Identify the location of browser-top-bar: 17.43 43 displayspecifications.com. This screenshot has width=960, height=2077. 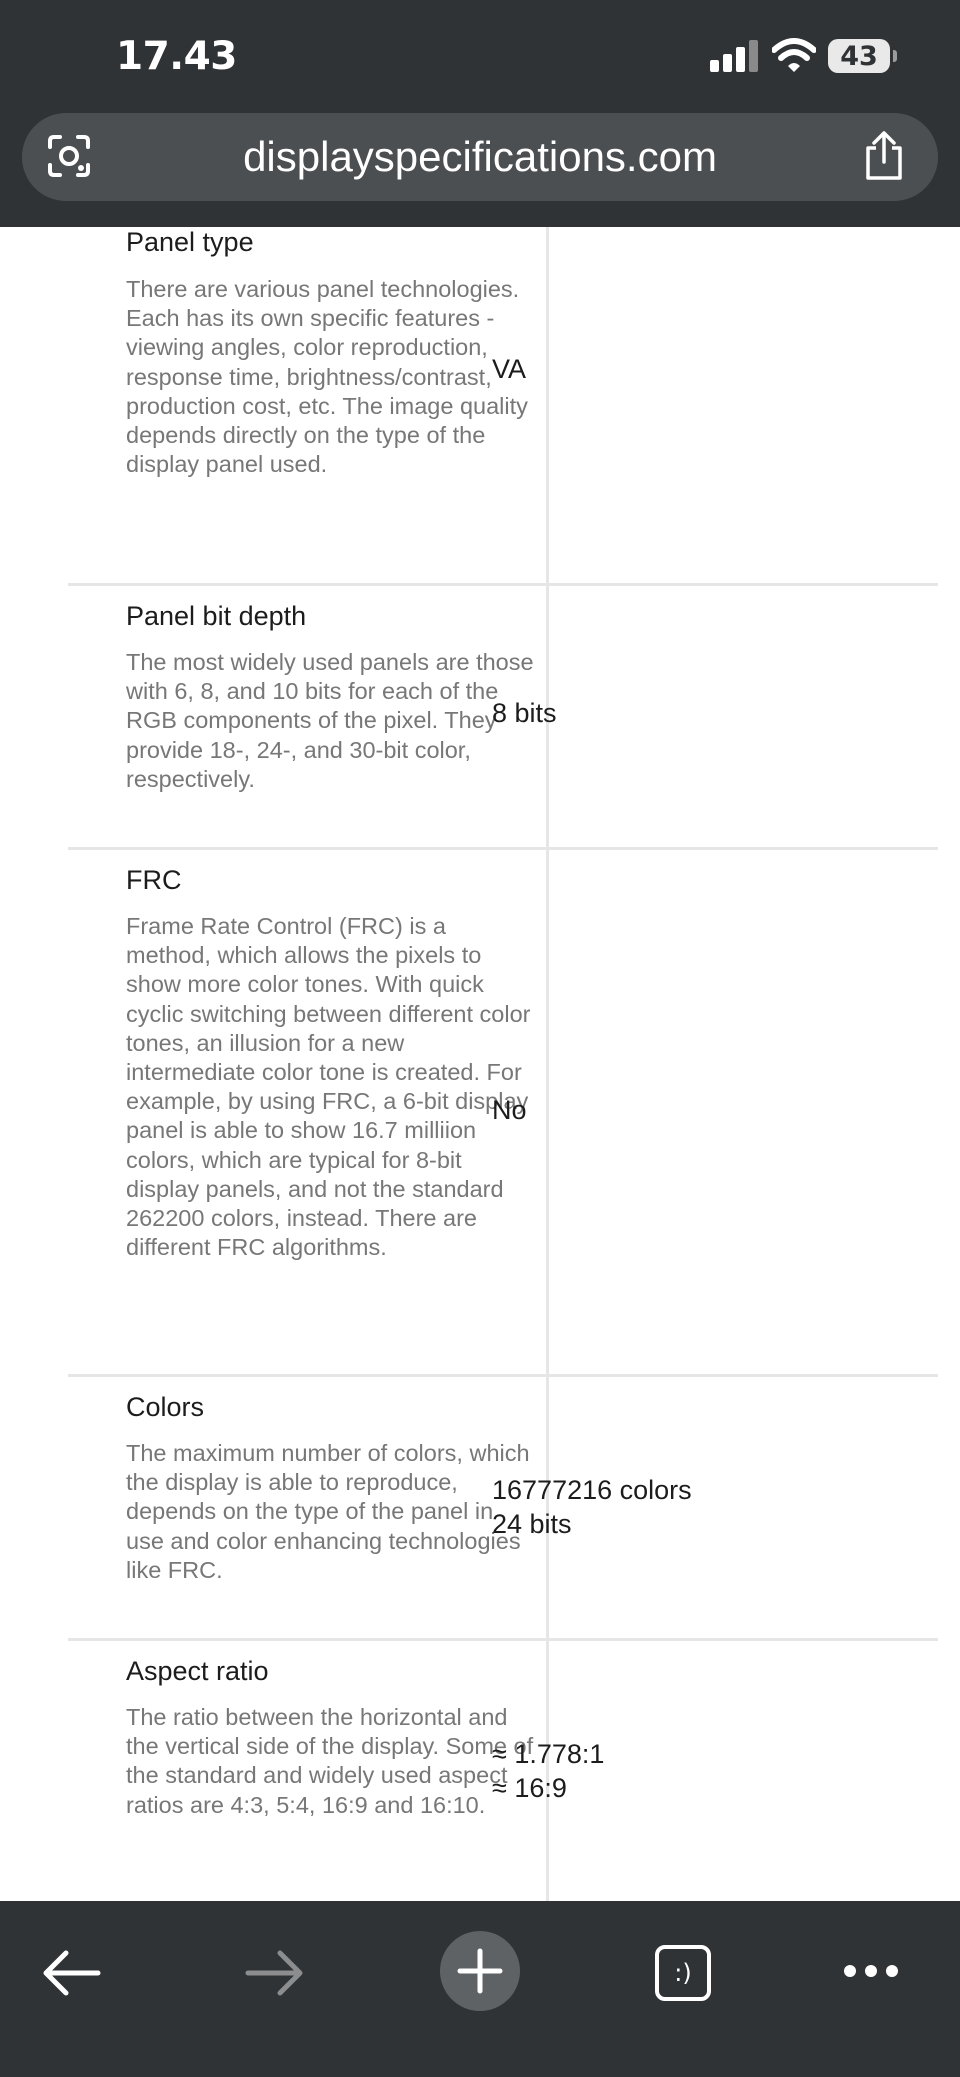
(480, 113).